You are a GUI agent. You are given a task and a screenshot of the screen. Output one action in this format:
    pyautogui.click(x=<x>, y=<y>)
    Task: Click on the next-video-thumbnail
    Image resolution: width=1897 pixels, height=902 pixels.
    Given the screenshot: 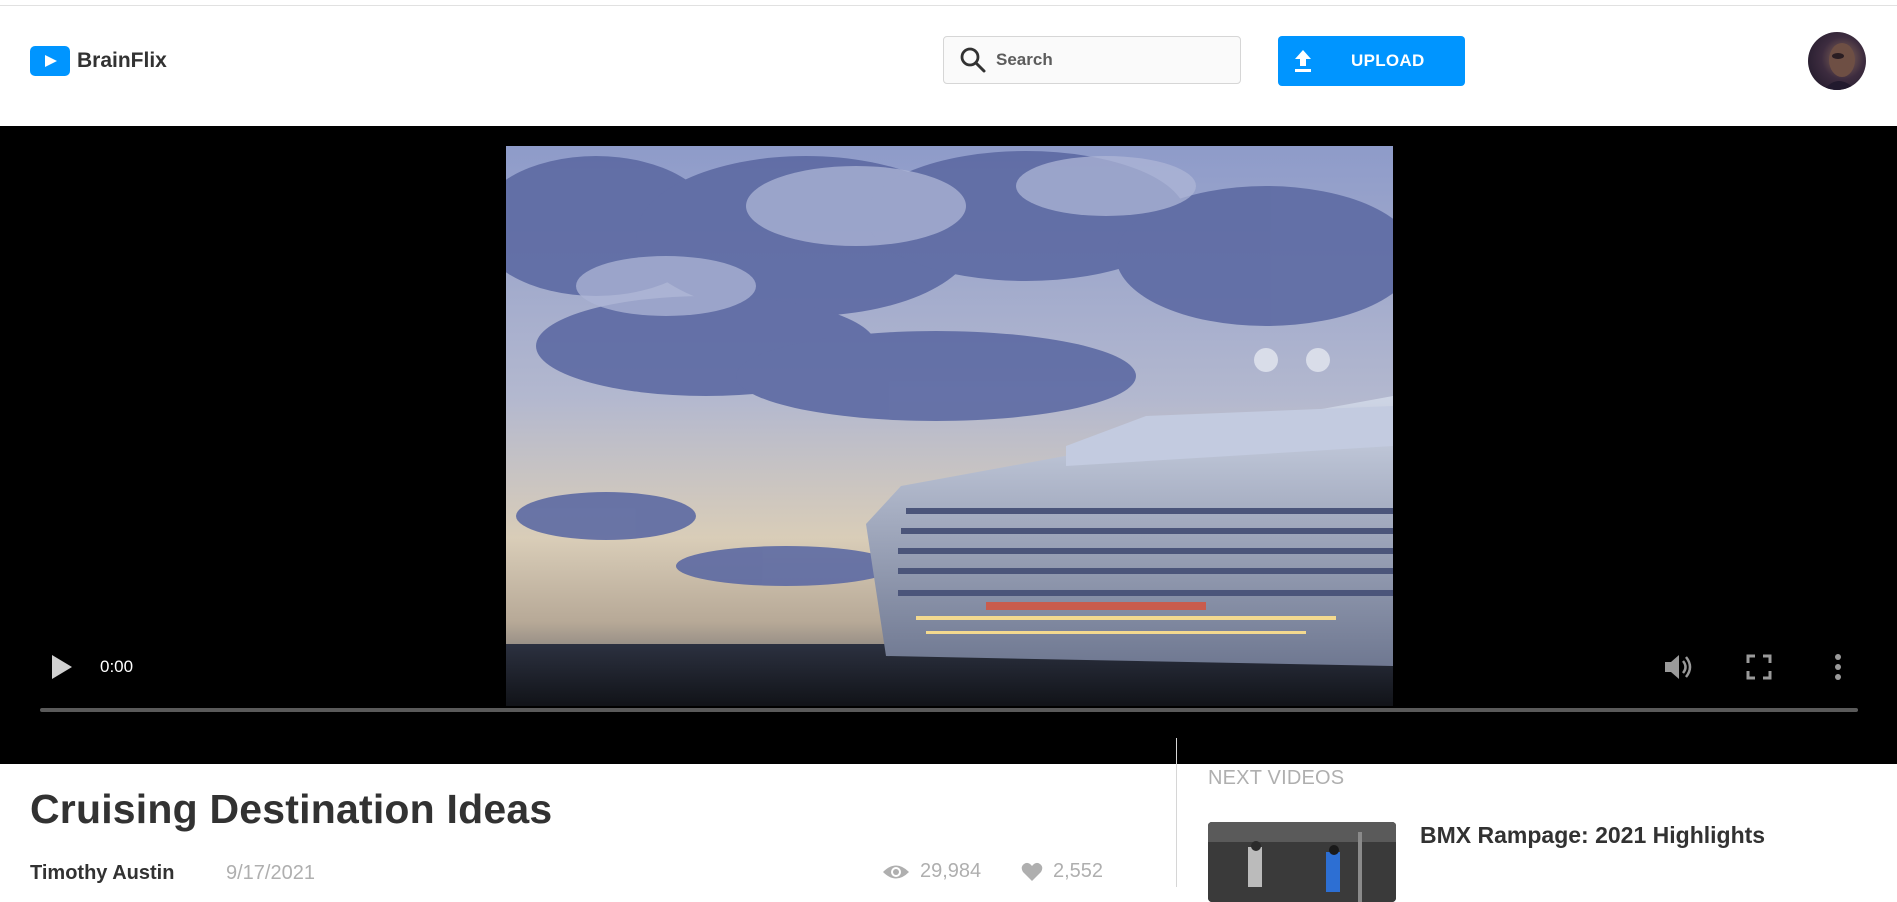 What is the action you would take?
    pyautogui.click(x=1302, y=862)
    